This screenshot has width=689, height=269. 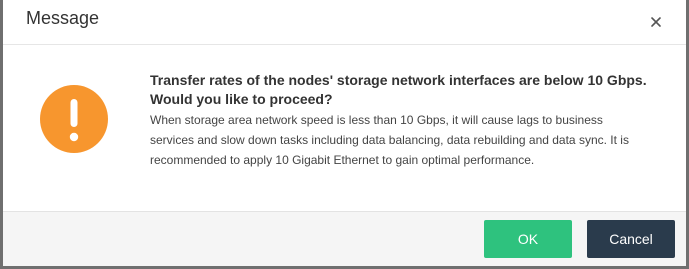 I want to click on warning-exclamation-icon, so click(x=74, y=119).